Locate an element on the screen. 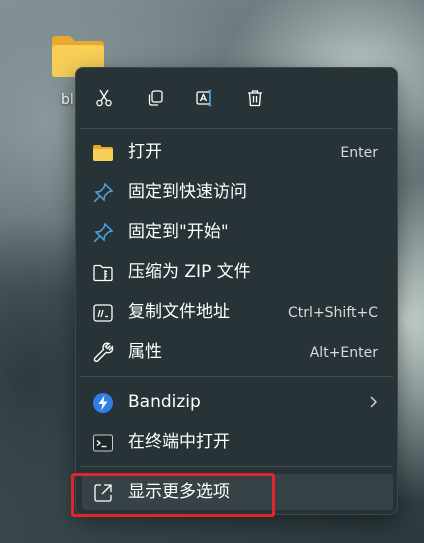  menu-item-label: 在终端中打开 is located at coordinates (179, 442).